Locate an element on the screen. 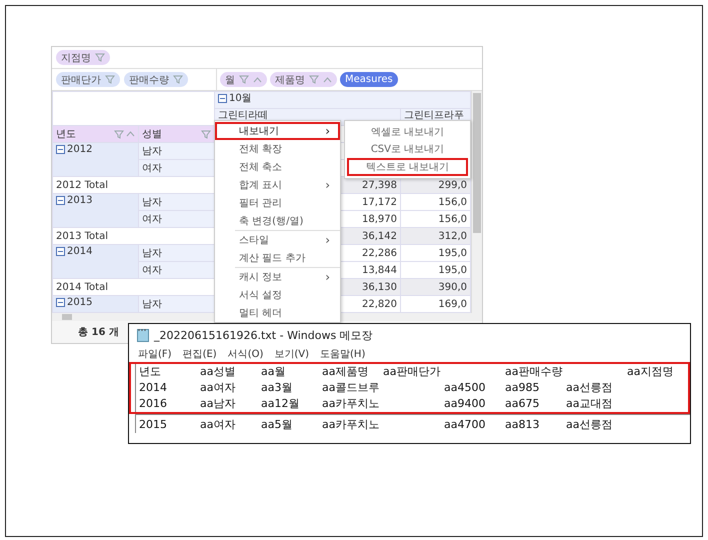 The width and height of the screenshot is (708, 540). year-cell: 2014 is located at coordinates (79, 252).